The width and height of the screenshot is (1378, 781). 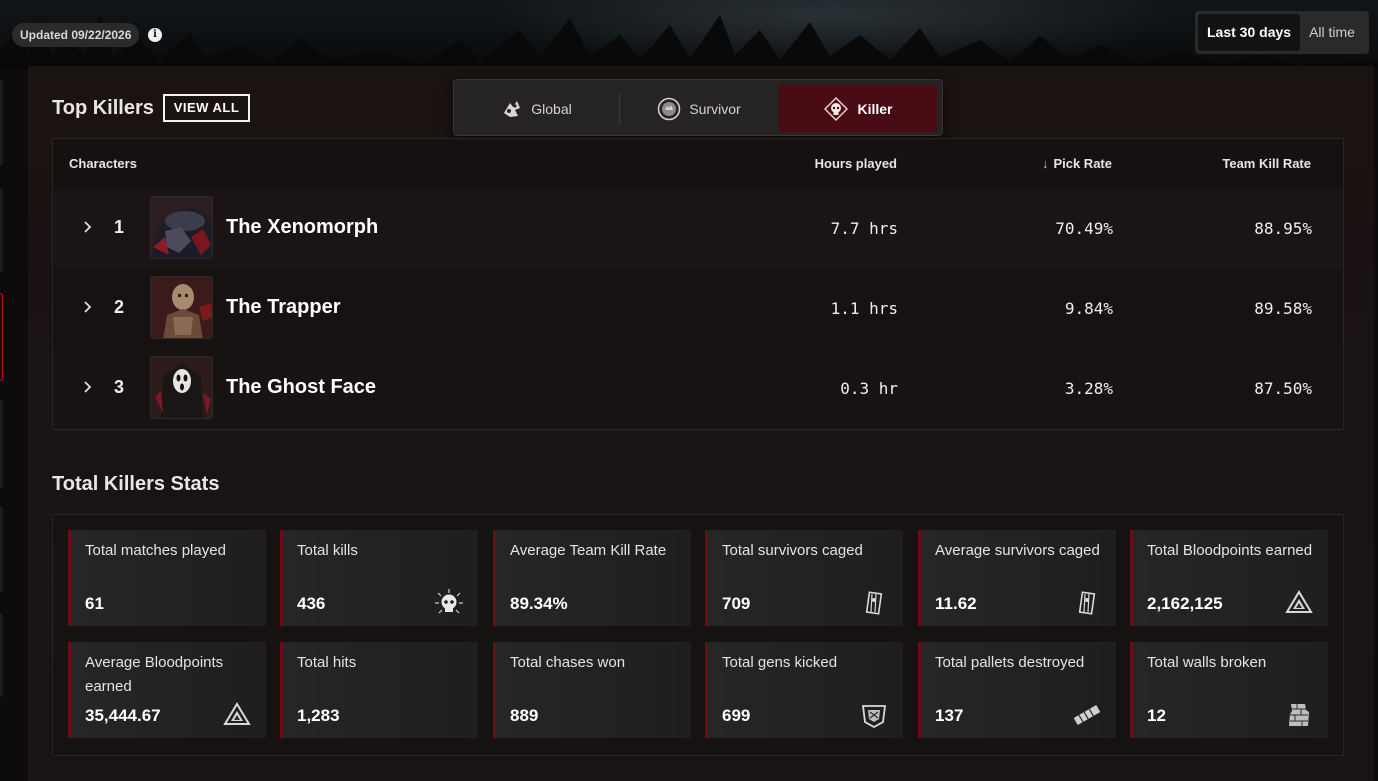 What do you see at coordinates (1017, 550) in the screenshot?
I see `stat-label: Average survivors caged` at bounding box center [1017, 550].